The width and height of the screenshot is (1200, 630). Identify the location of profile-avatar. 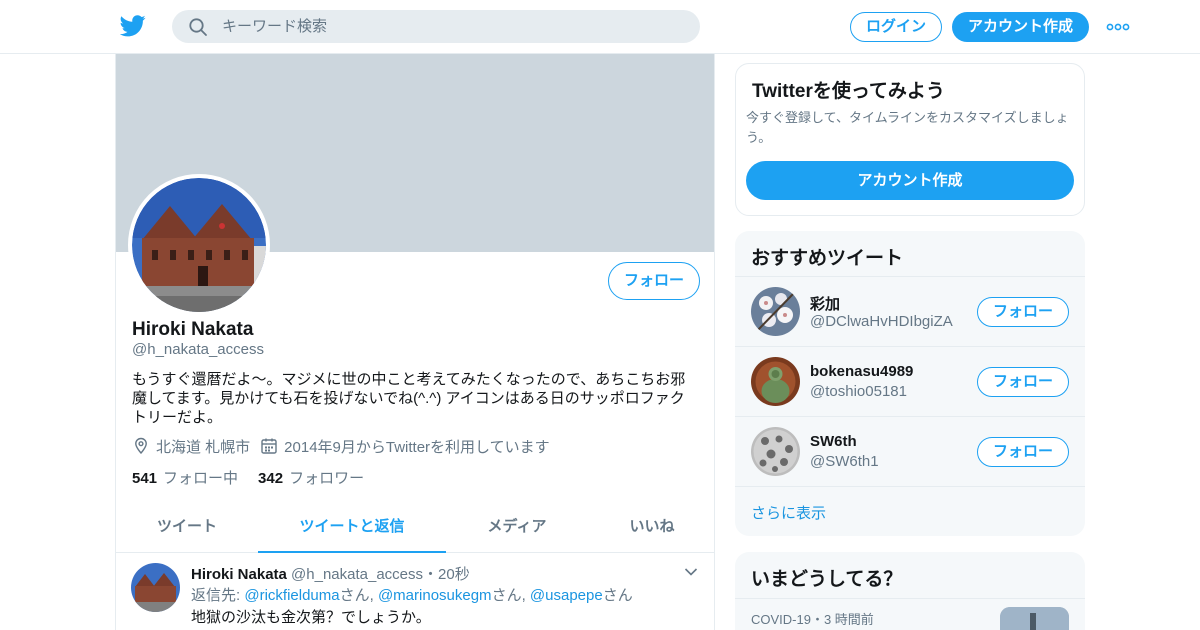
(199, 245).